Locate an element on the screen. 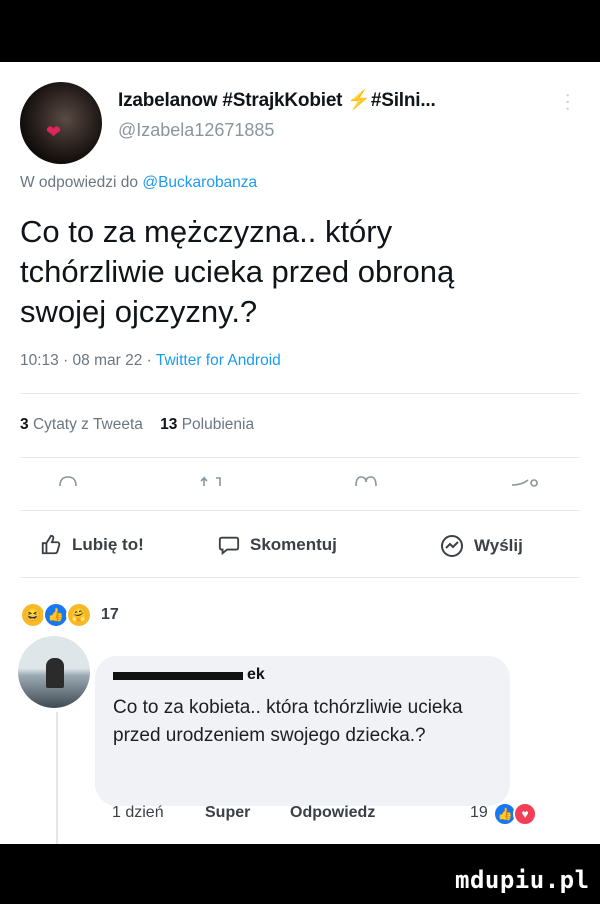  love-reaction-icon: ♥ is located at coordinates (525, 814).